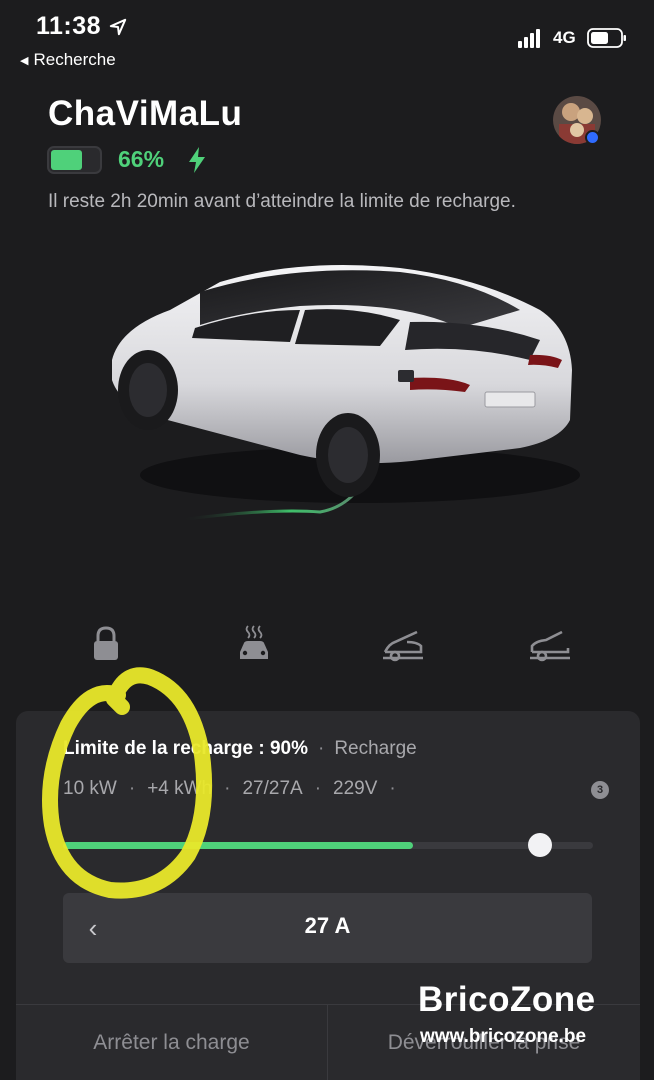  What do you see at coordinates (600, 790) in the screenshot?
I see `info-badge: 3` at bounding box center [600, 790].